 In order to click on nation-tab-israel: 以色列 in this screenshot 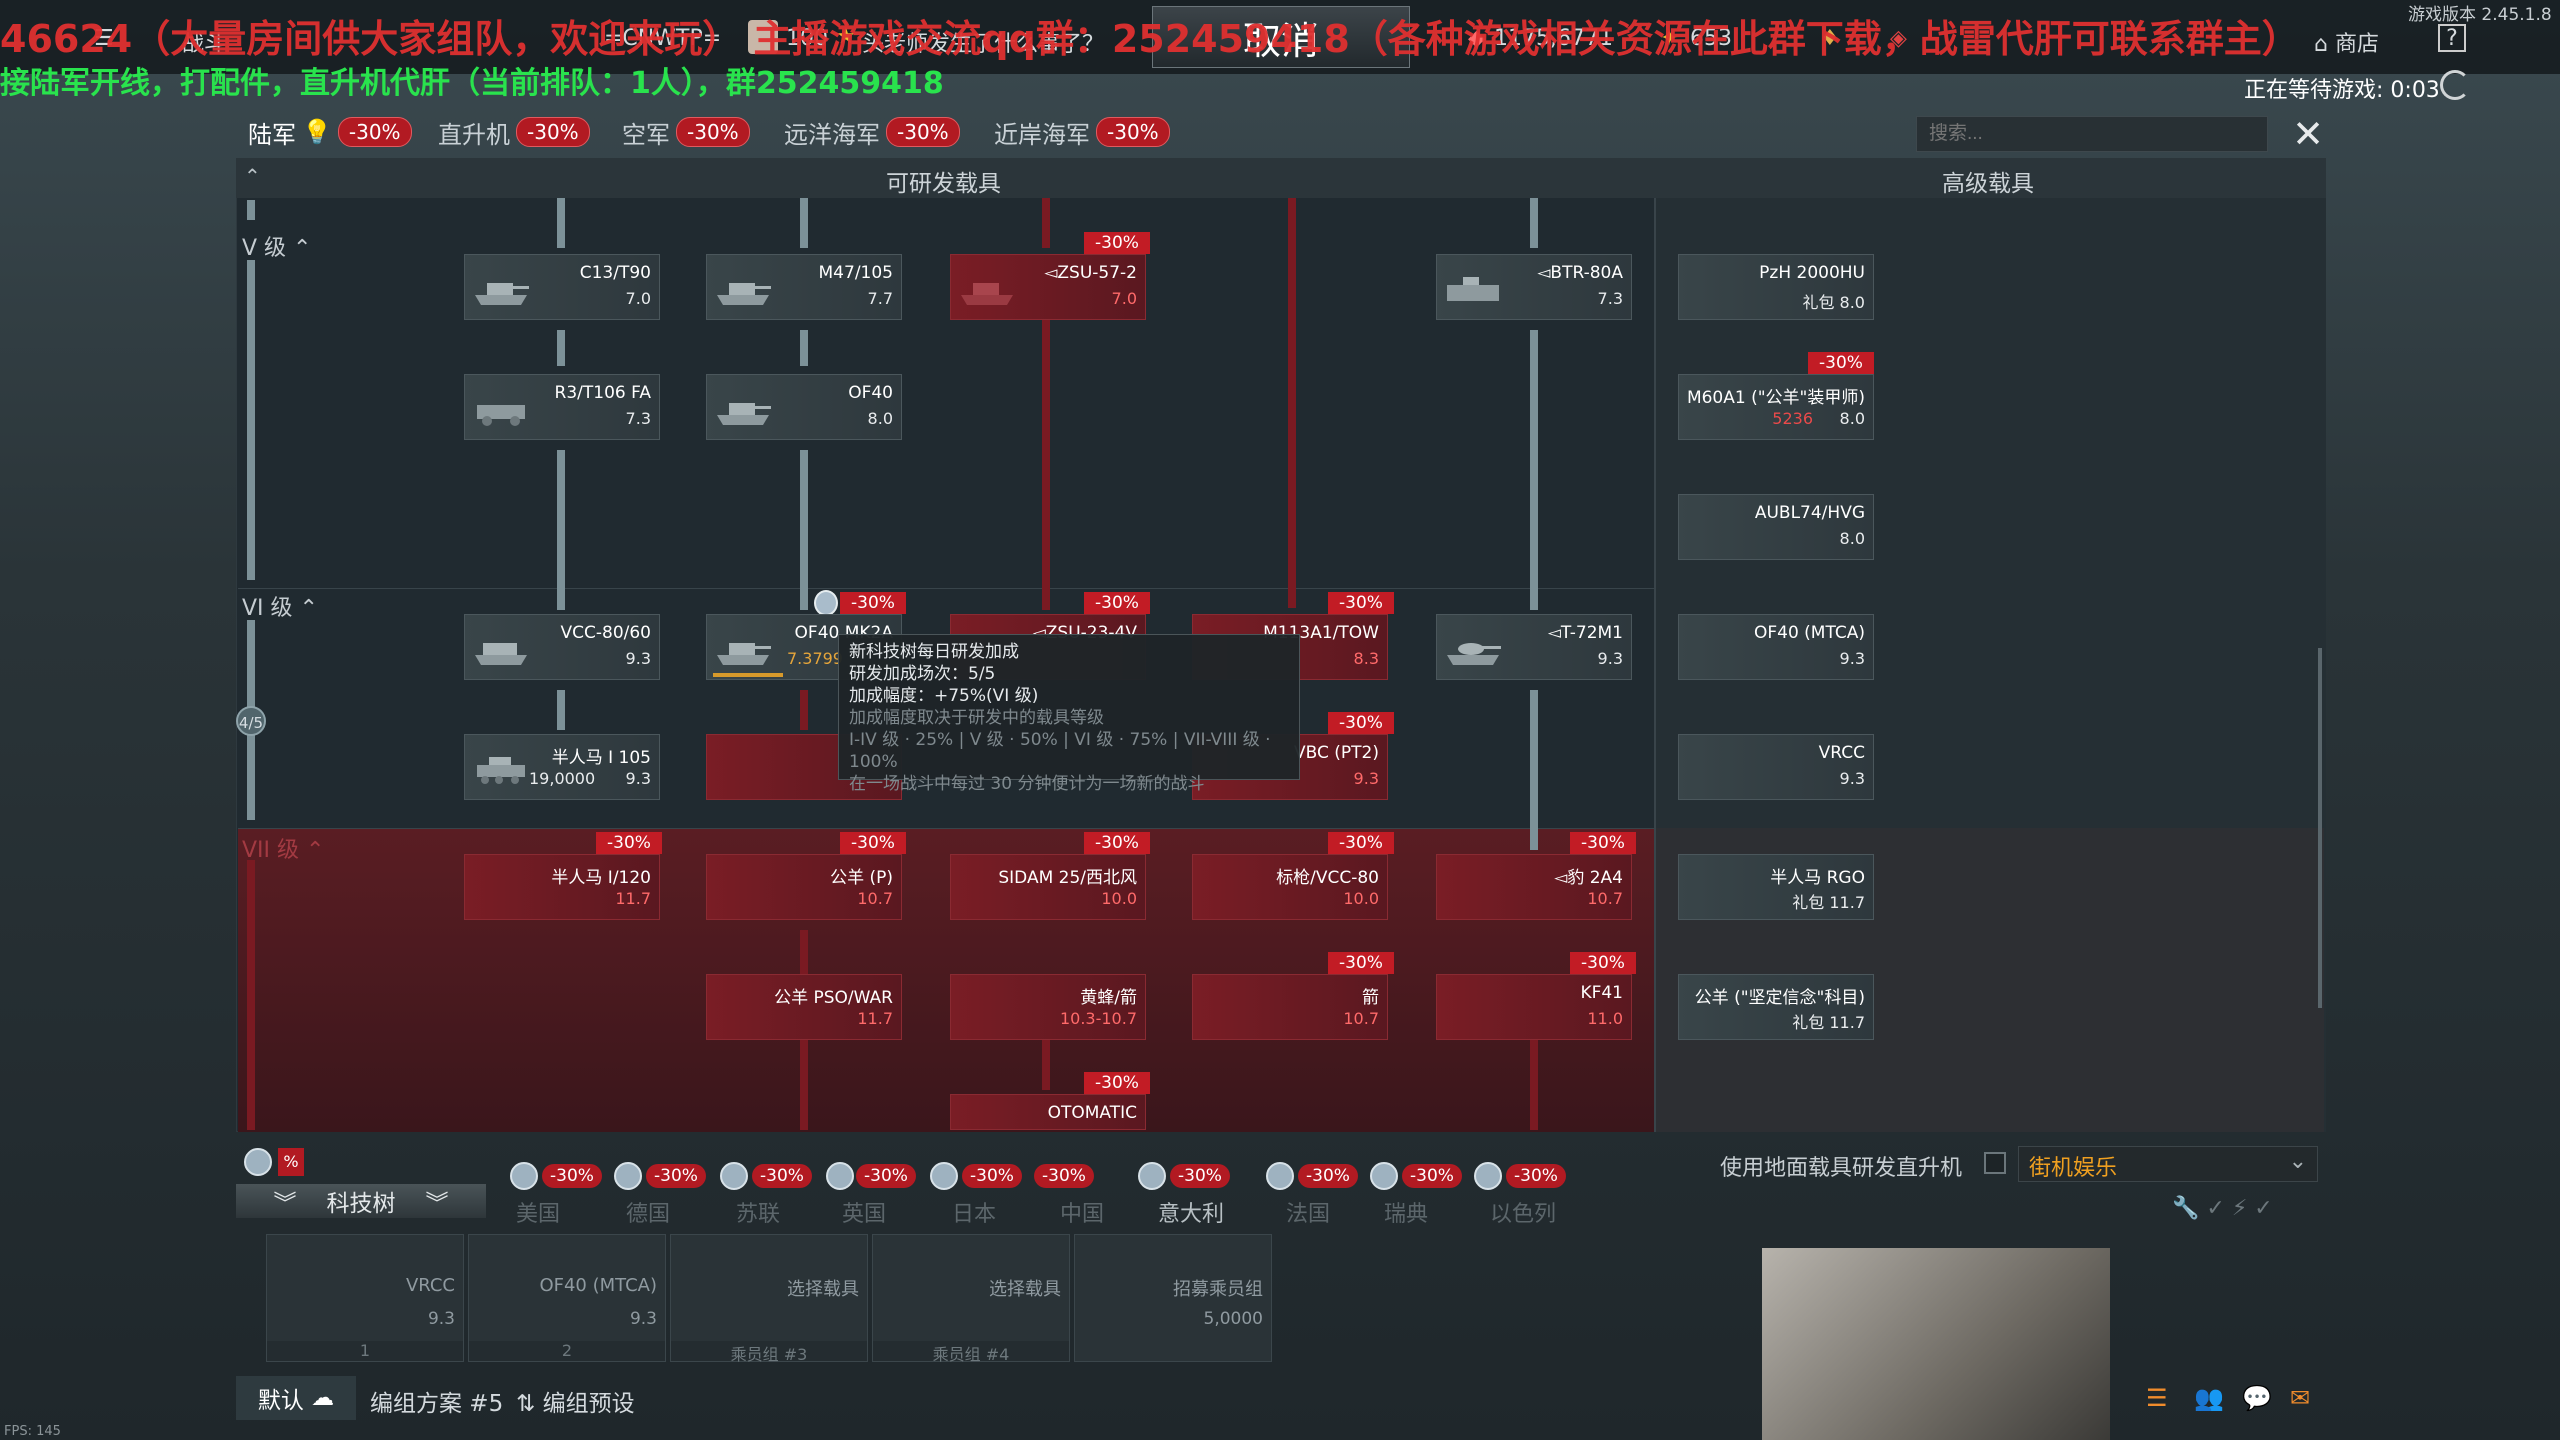, I will do `click(1523, 1212)`.